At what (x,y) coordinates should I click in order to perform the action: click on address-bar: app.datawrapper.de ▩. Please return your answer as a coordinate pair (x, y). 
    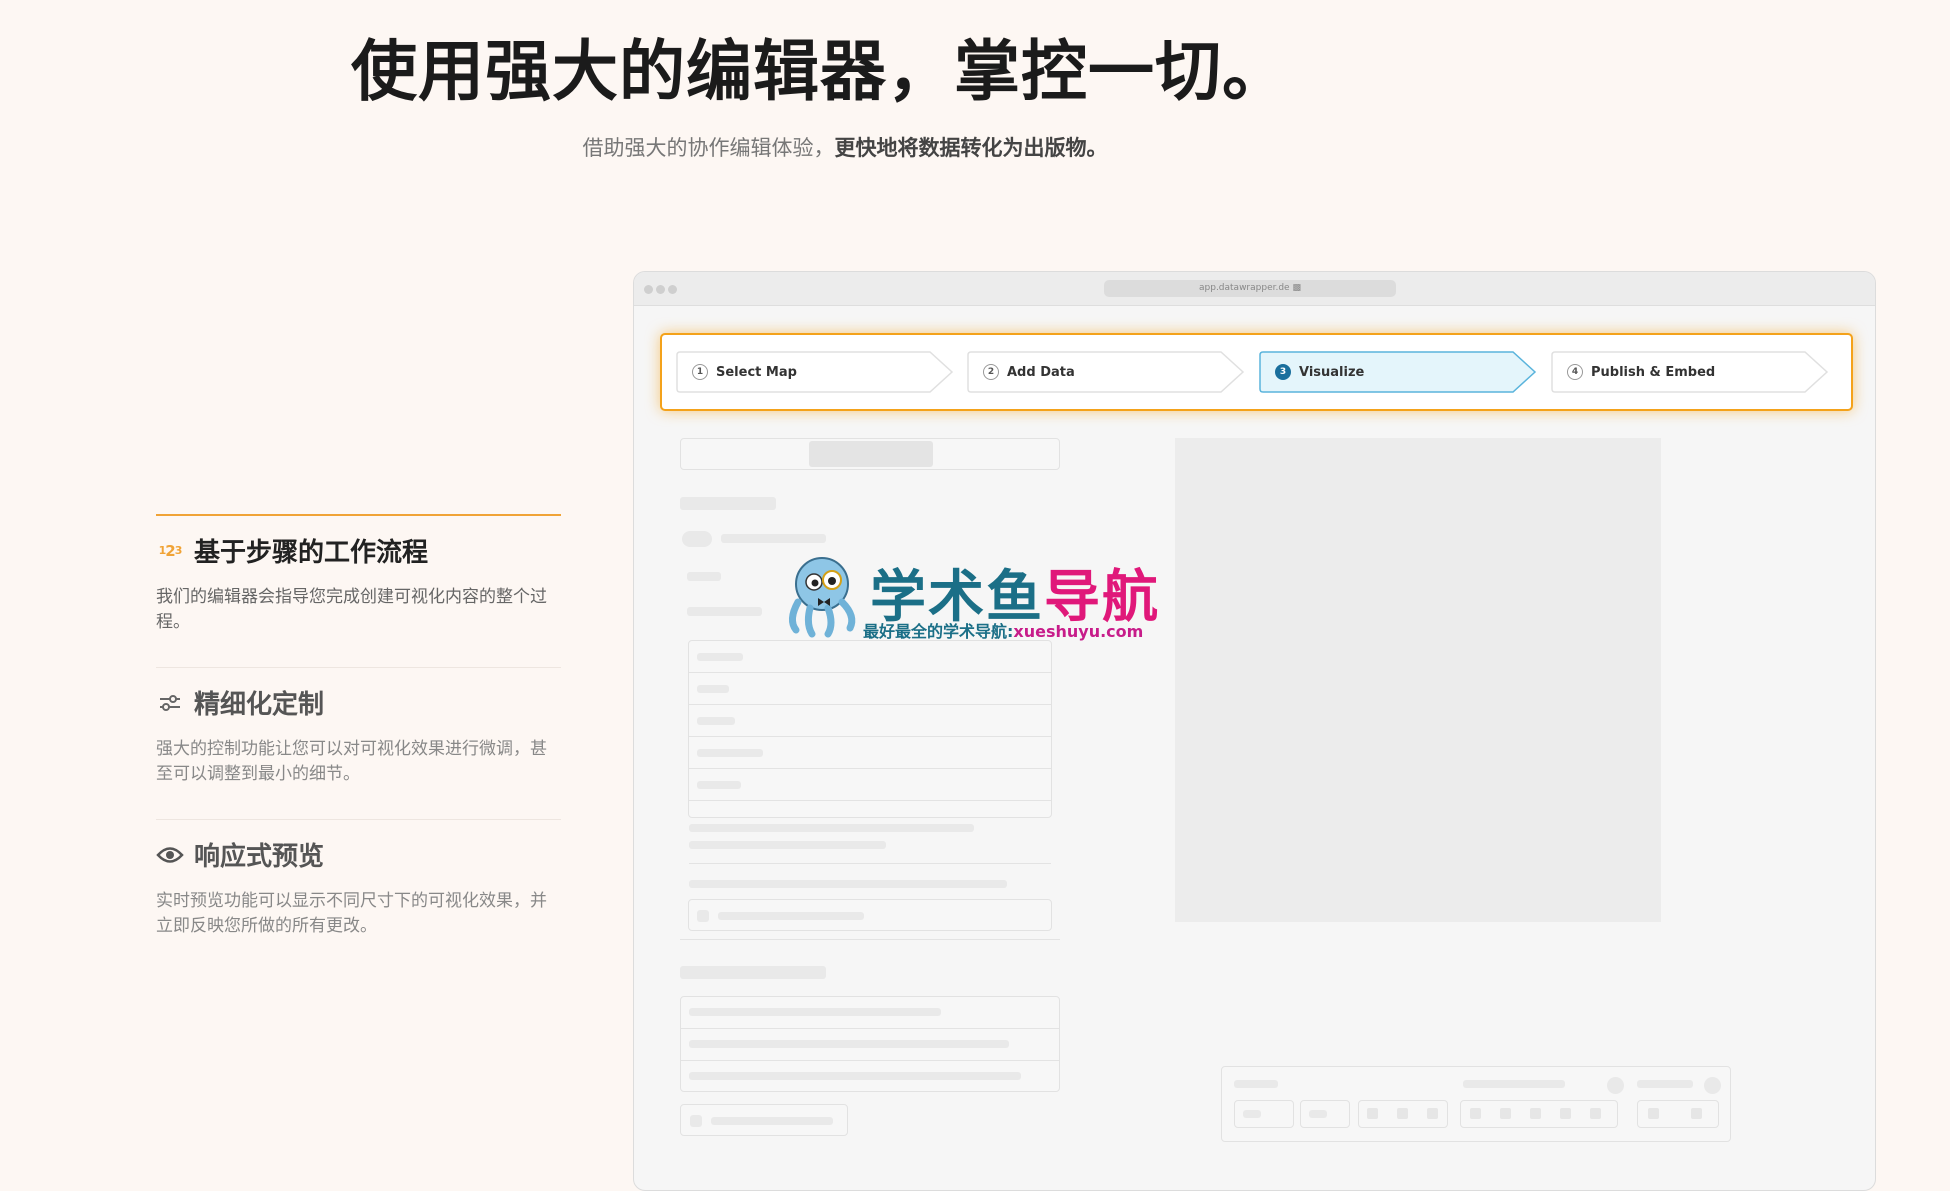
    Looking at the image, I should click on (1250, 288).